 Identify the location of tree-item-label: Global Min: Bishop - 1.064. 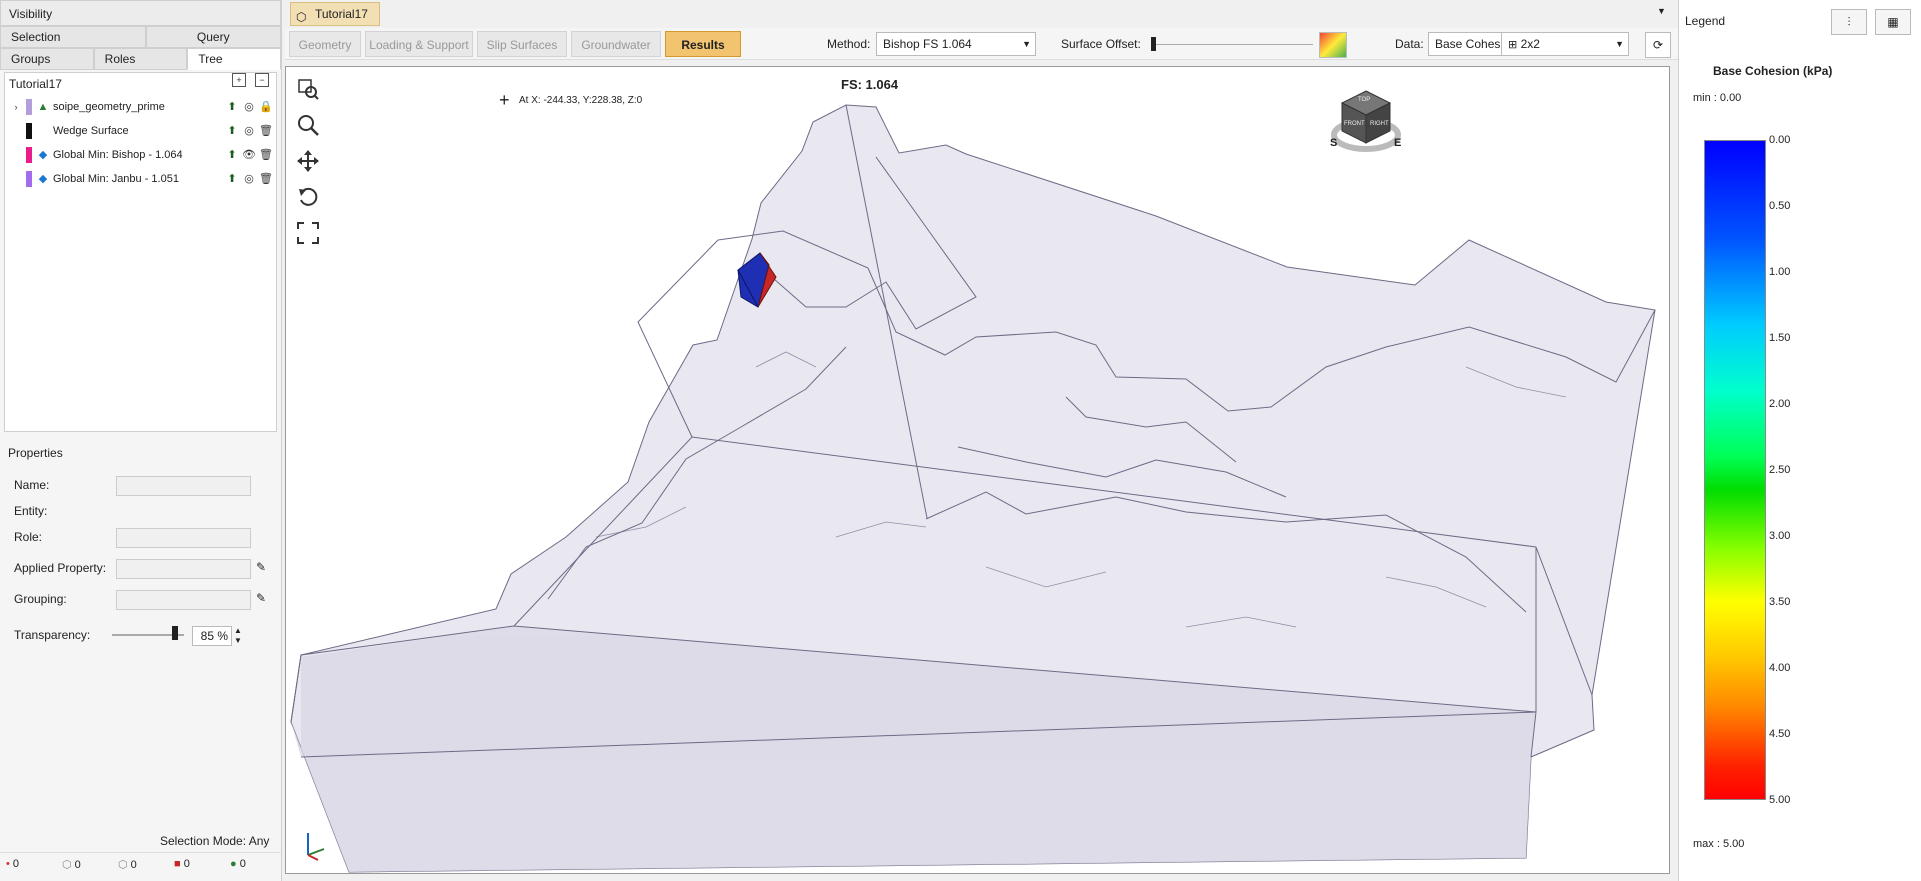
(118, 155).